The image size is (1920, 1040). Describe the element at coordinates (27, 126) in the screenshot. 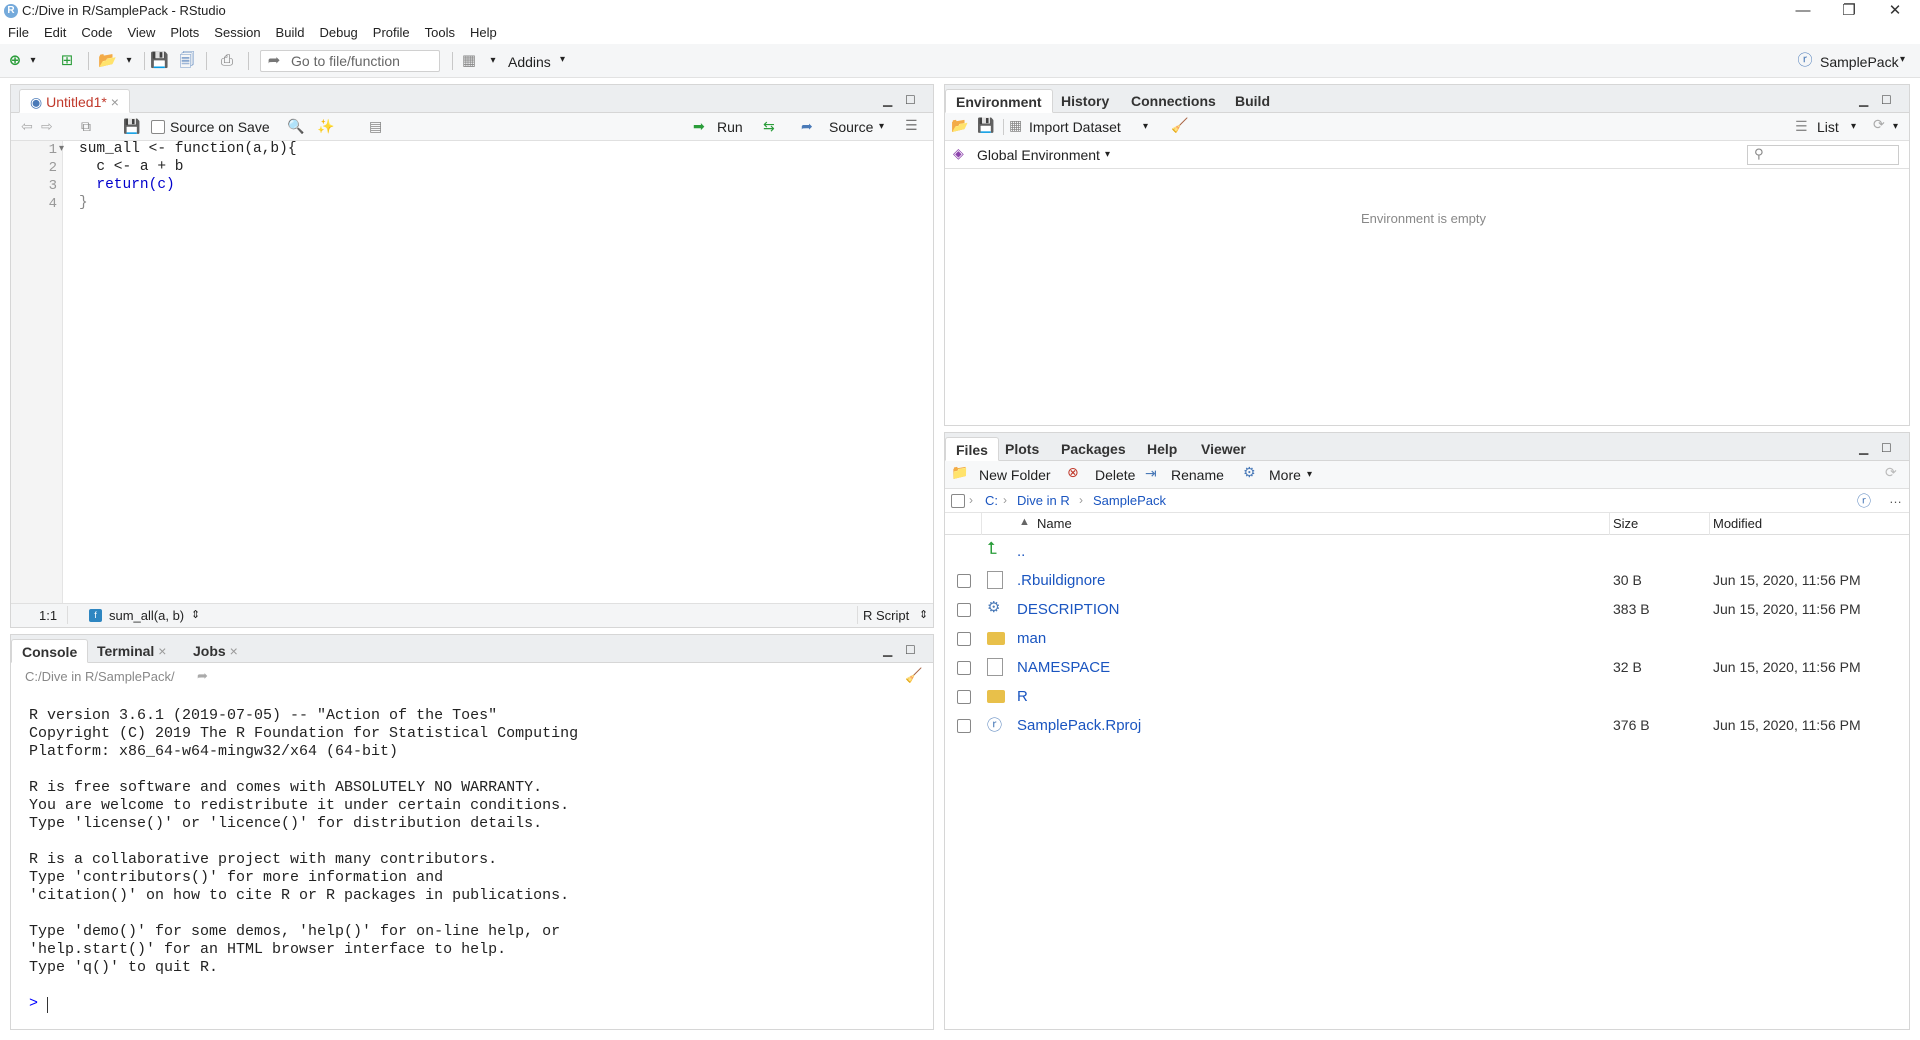

I see `back-arrow-icon: ⇦` at that location.